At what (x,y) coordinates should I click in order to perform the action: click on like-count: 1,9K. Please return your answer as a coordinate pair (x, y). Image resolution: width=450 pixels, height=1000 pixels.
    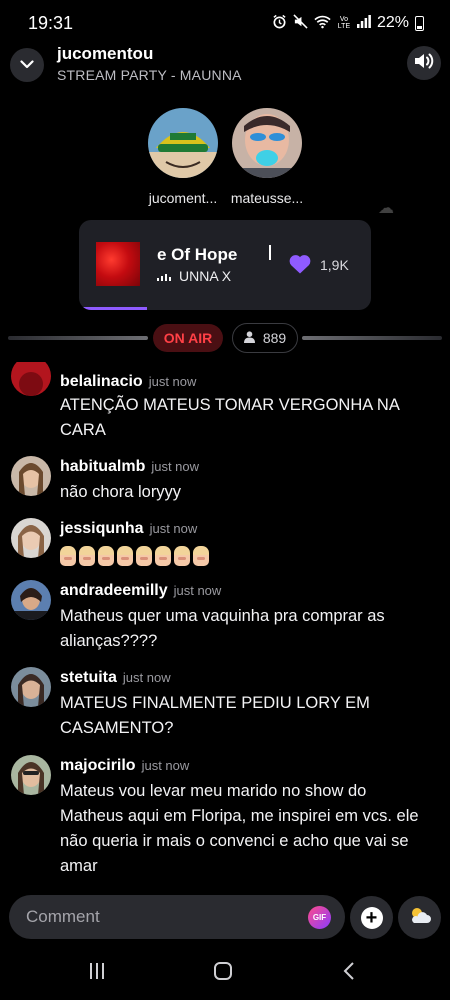
    Looking at the image, I should click on (334, 265).